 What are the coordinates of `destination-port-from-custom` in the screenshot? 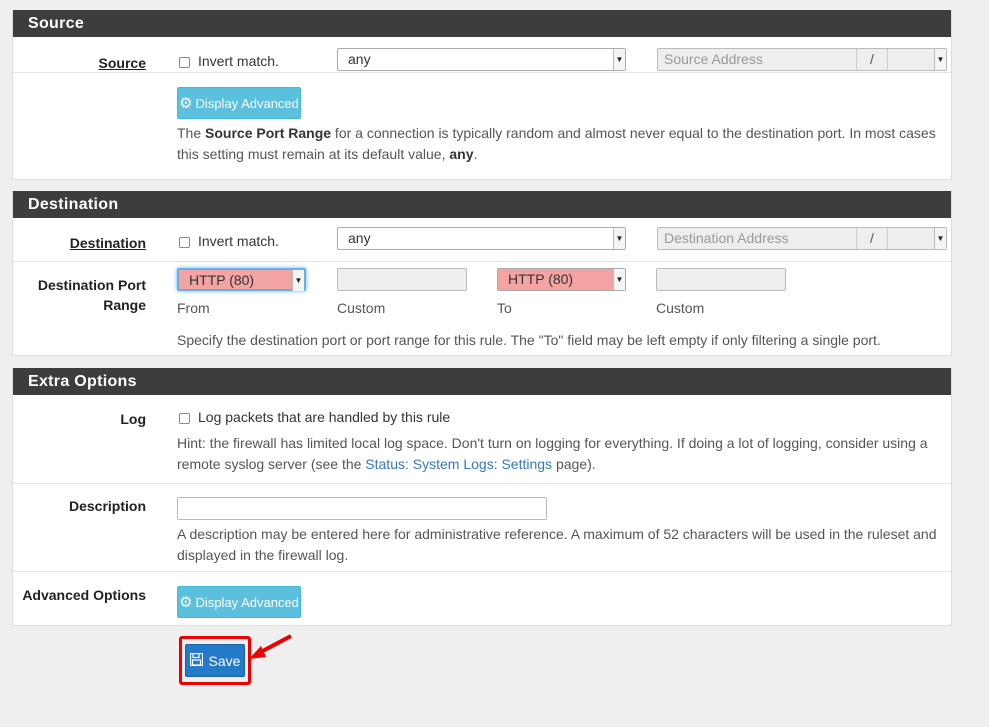 It's located at (402, 279).